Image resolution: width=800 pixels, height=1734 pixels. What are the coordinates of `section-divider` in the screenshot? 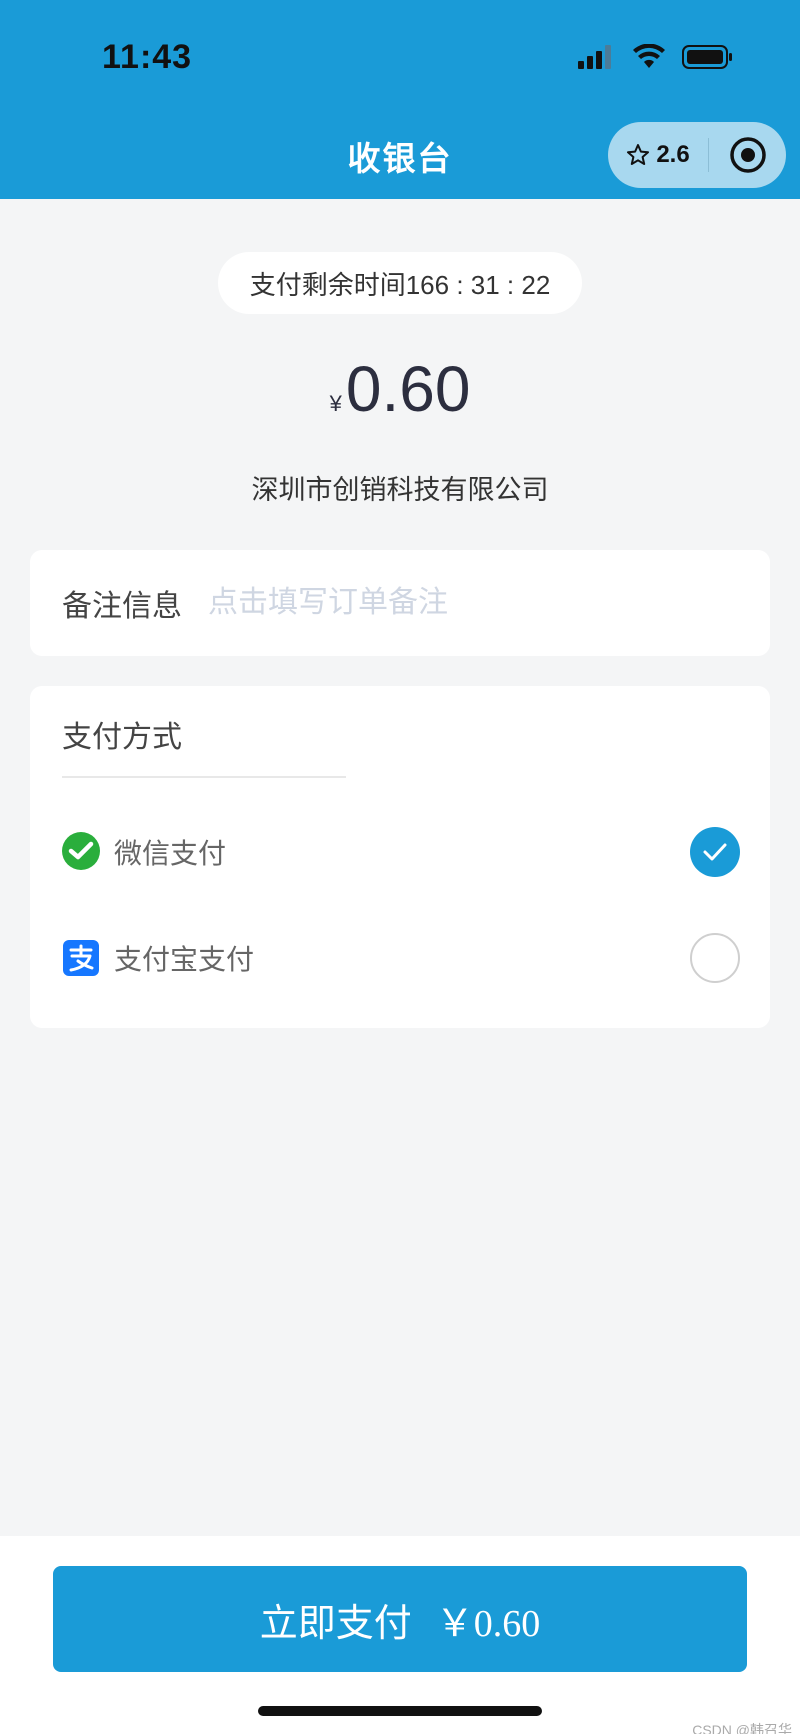 It's located at (204, 777).